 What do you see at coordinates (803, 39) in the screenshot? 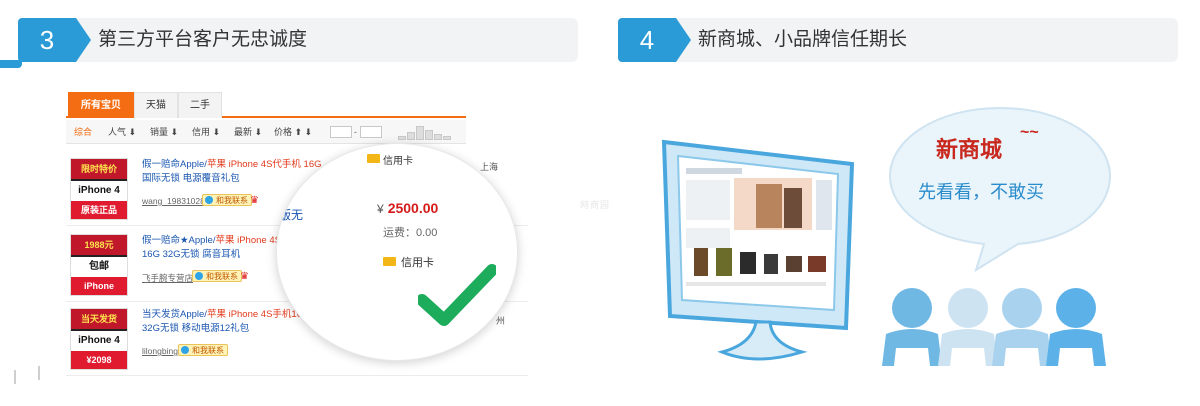
I see `section-title: 新商城、小品牌信任期长` at bounding box center [803, 39].